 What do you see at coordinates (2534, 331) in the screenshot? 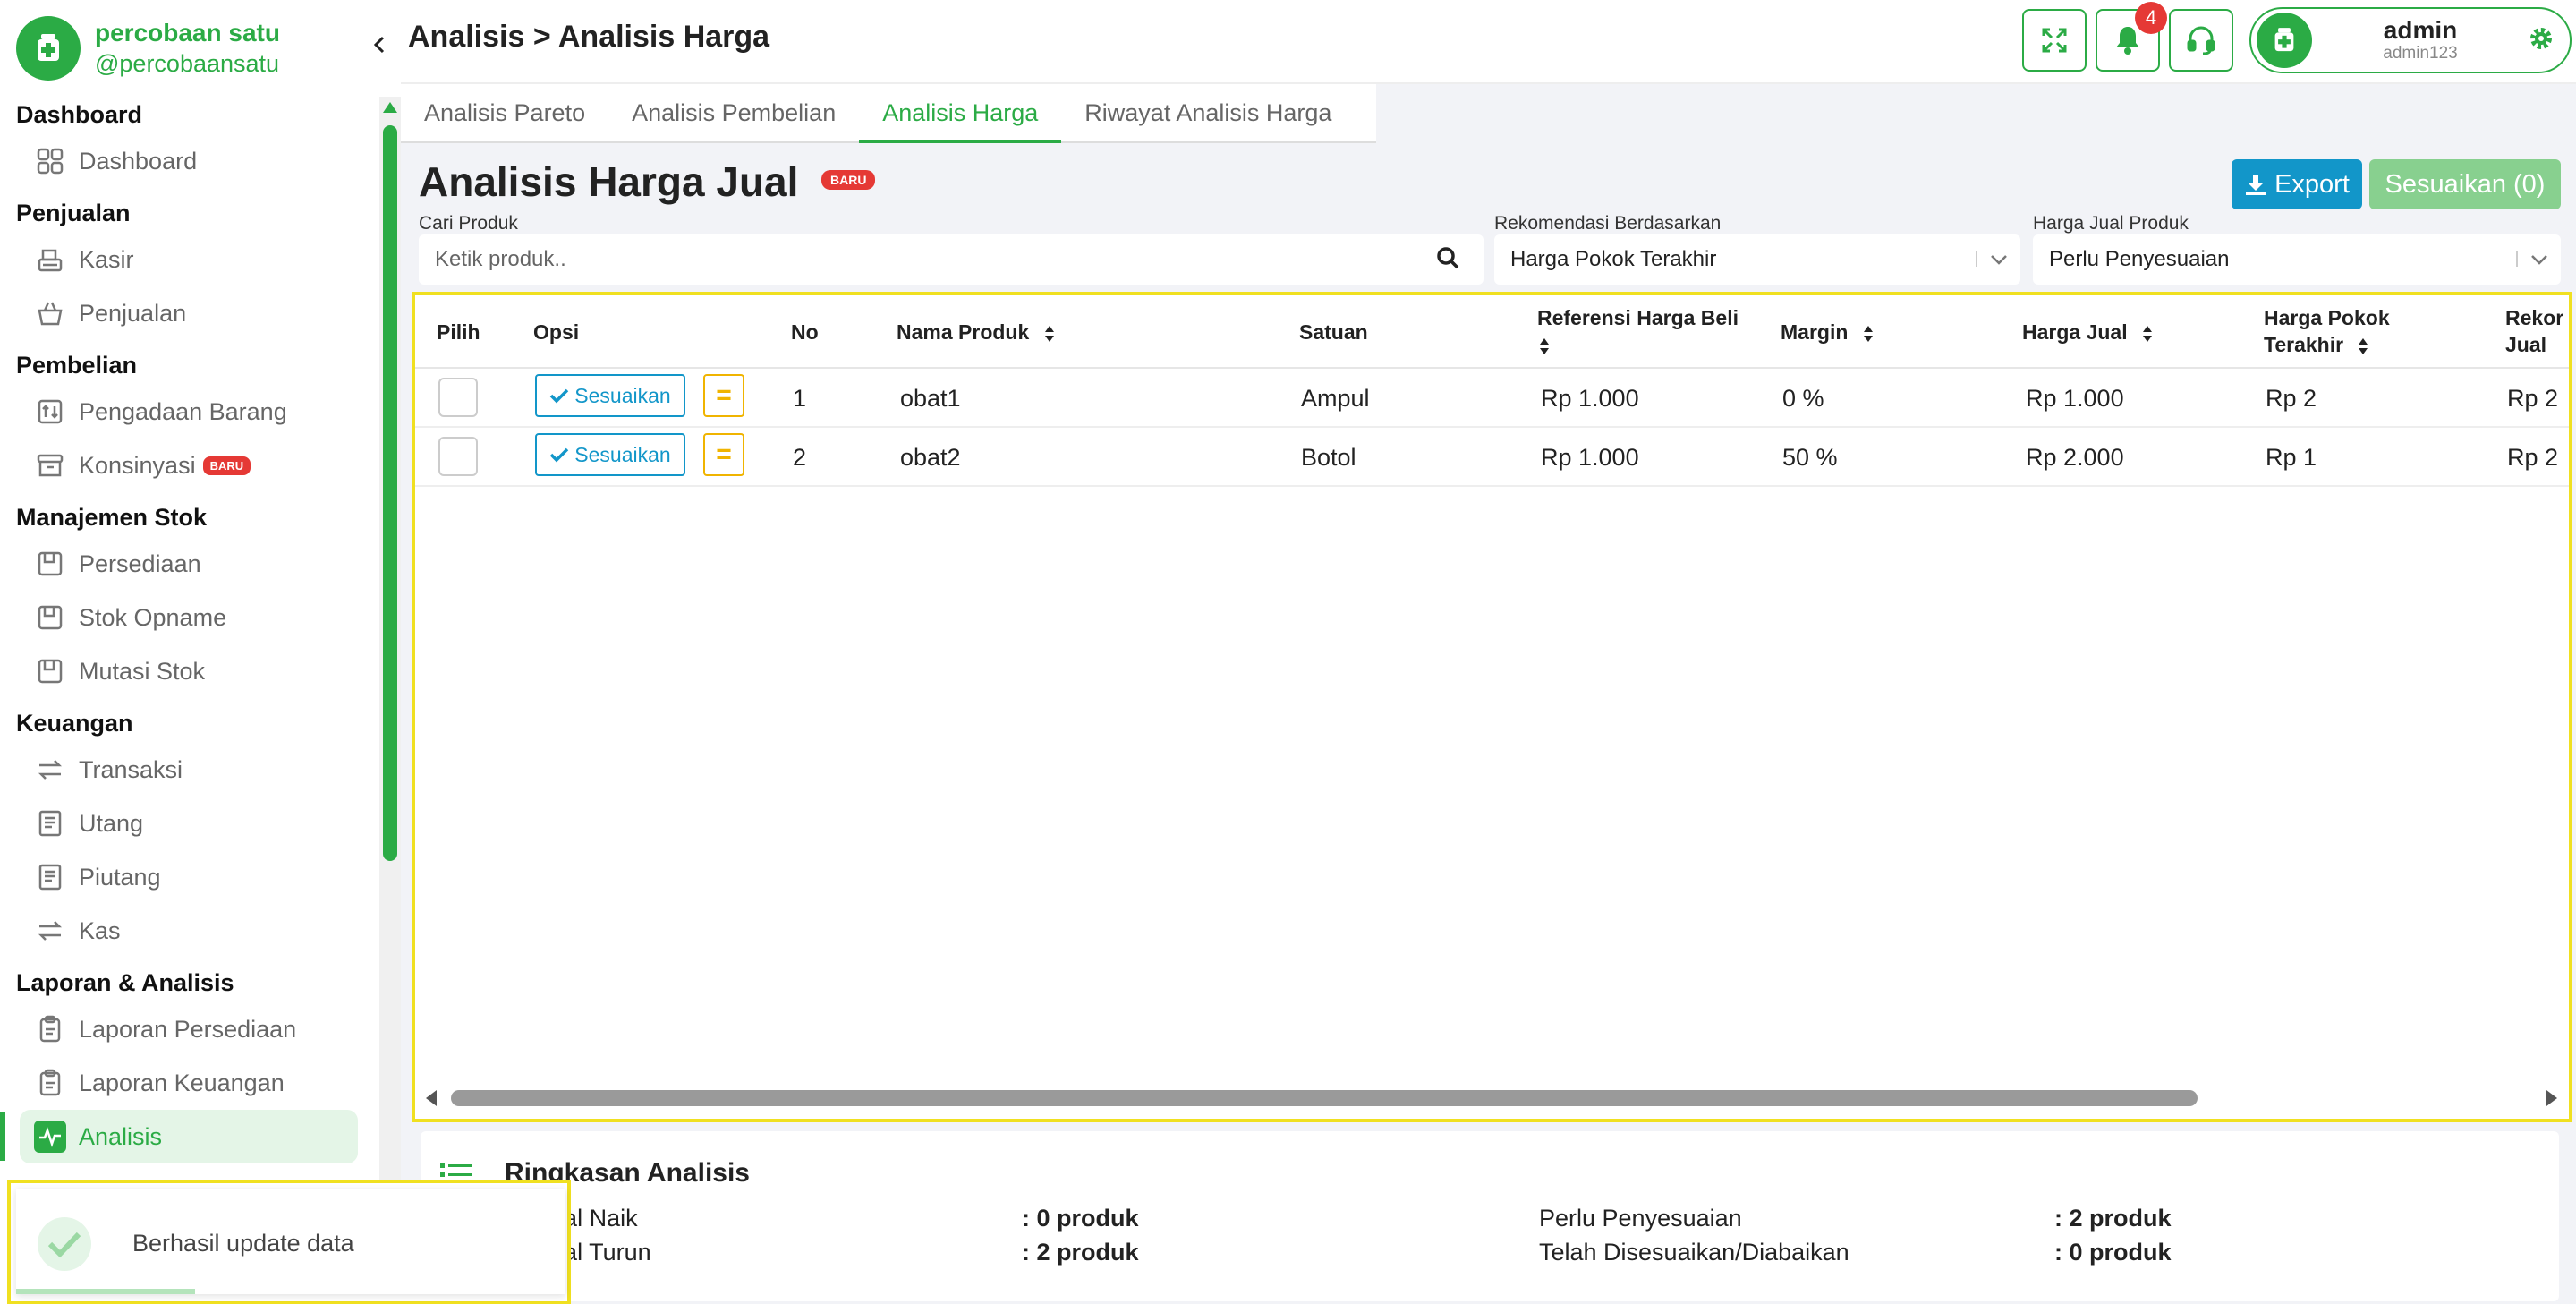
I see `col-rekomendasi-harga-jual: Rekor Jual` at bounding box center [2534, 331].